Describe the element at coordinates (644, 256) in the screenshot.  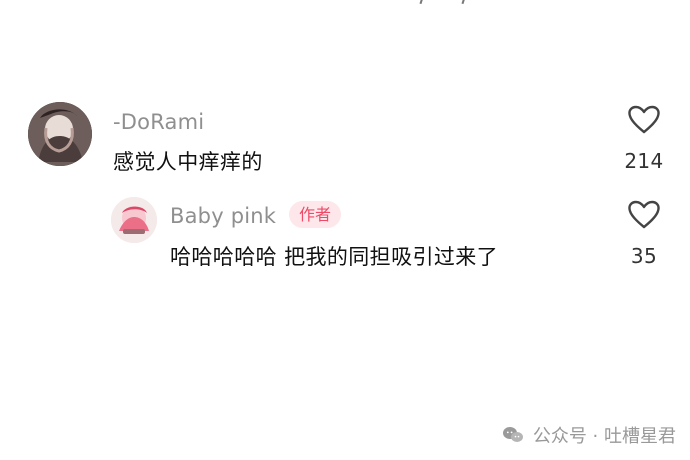
I see `like-count: 35` at that location.